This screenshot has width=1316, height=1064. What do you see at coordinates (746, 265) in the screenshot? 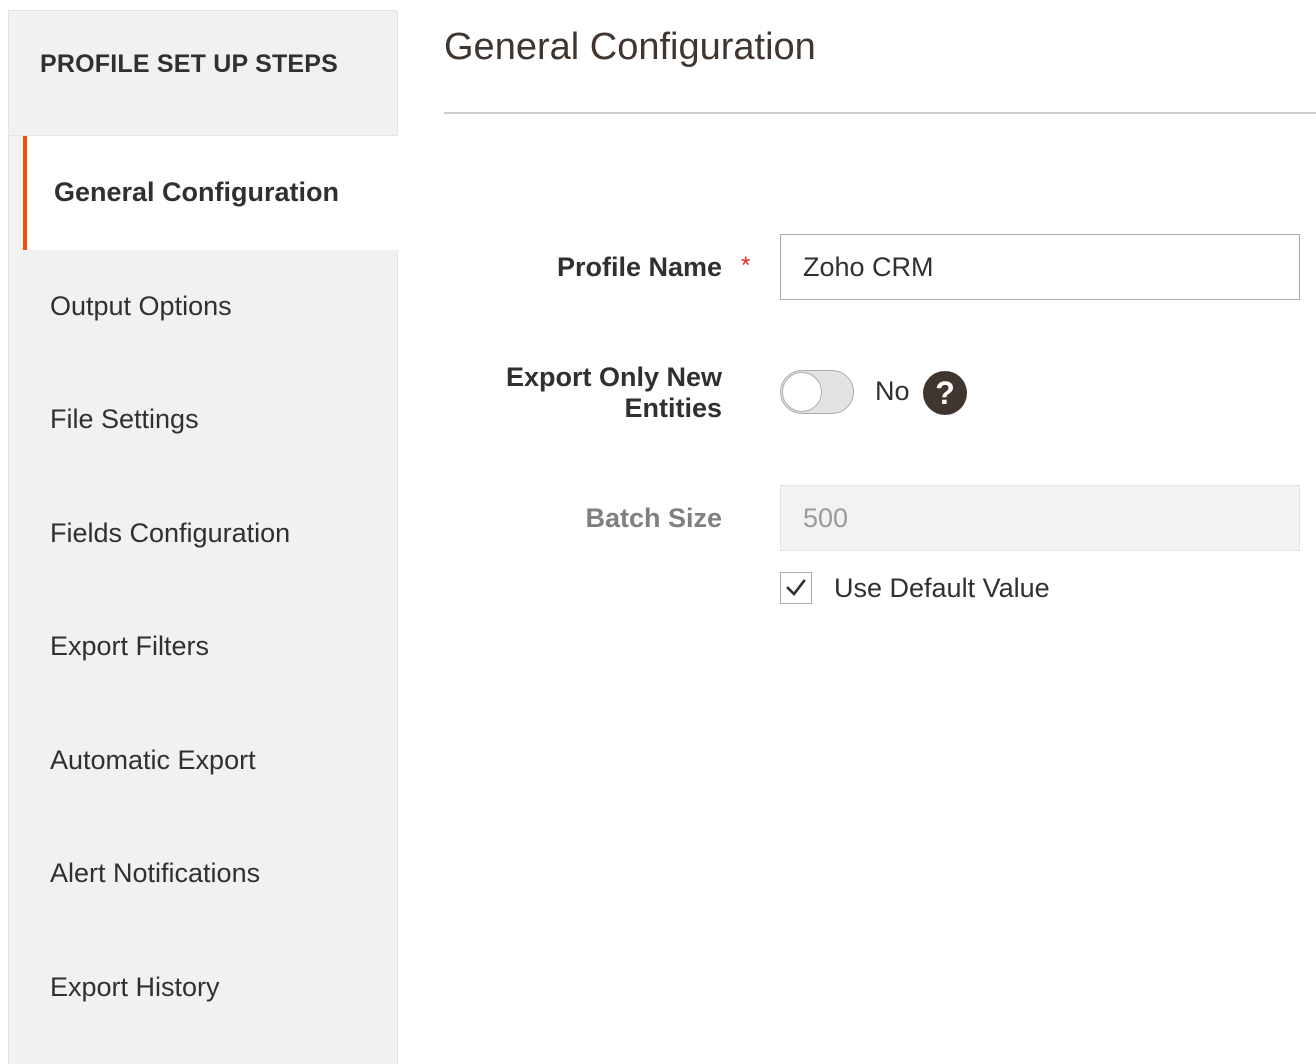
I see `required-indicator: *` at bounding box center [746, 265].